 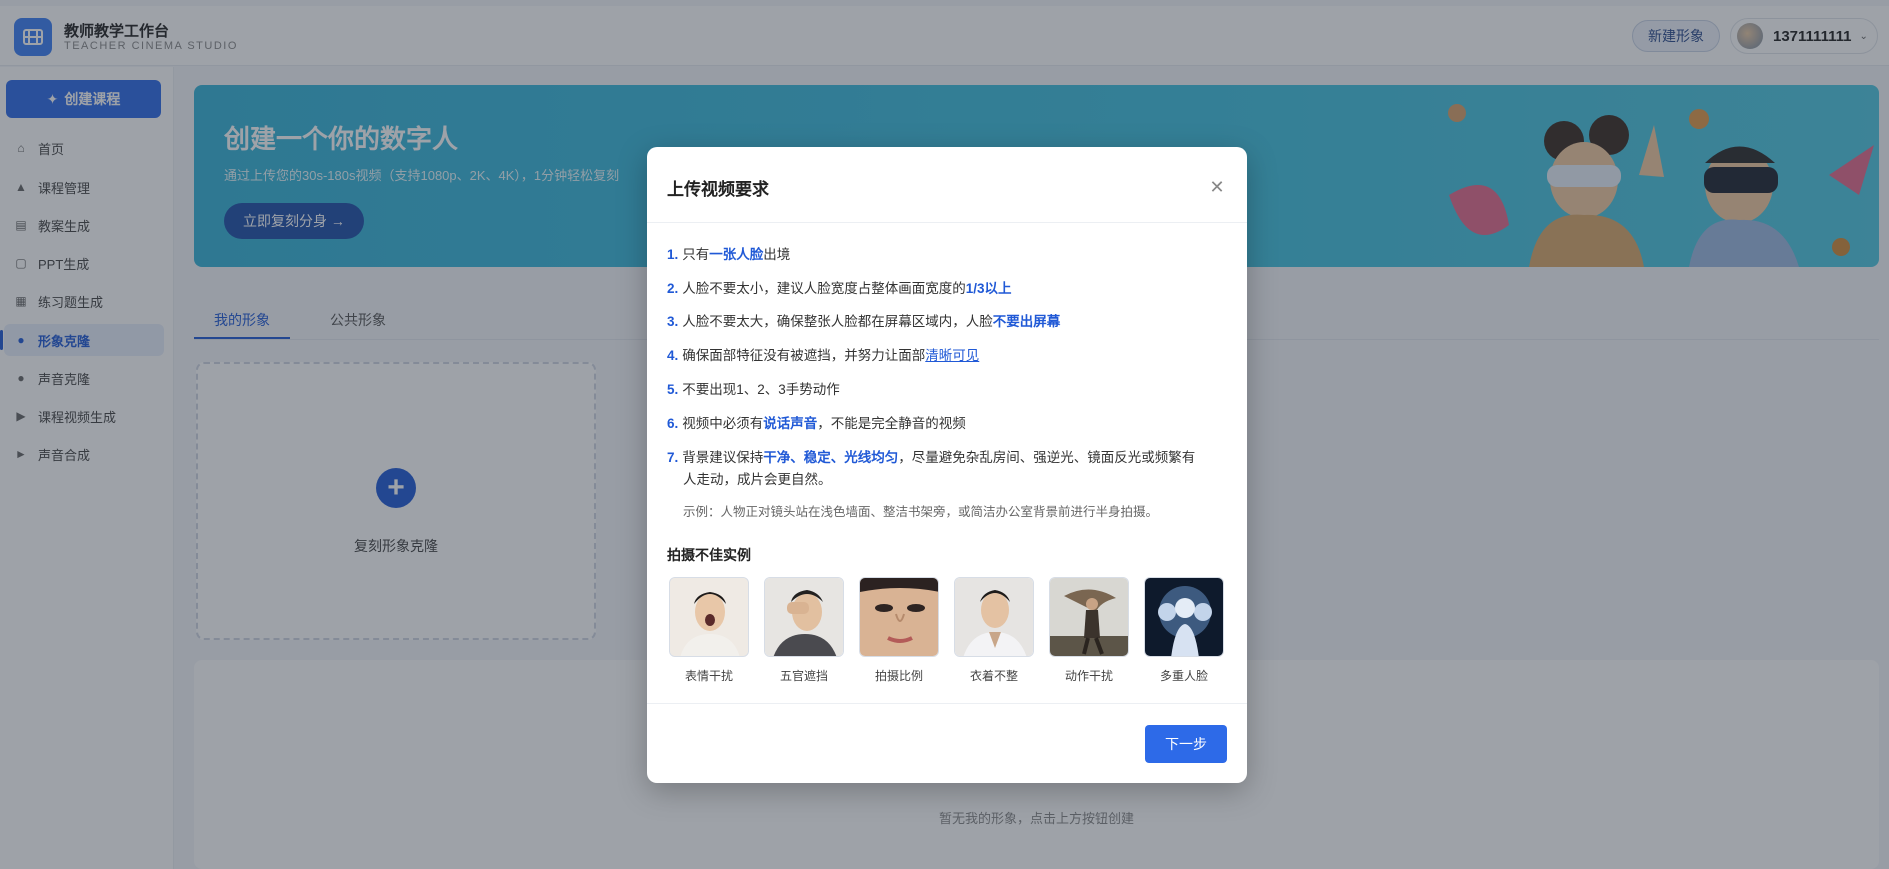 What do you see at coordinates (1026, 321) in the screenshot?
I see `requirement-highlight: 不要出屏幕` at bounding box center [1026, 321].